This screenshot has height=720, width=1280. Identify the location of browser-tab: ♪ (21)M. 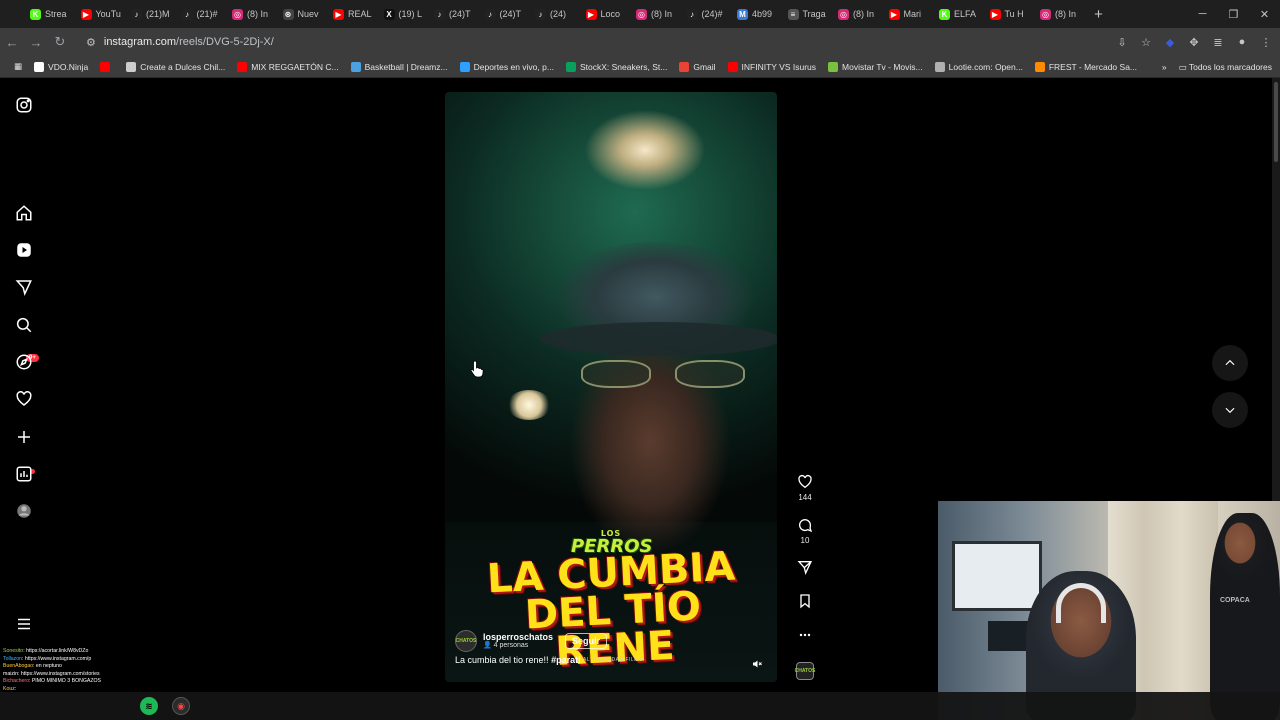
(150, 14).